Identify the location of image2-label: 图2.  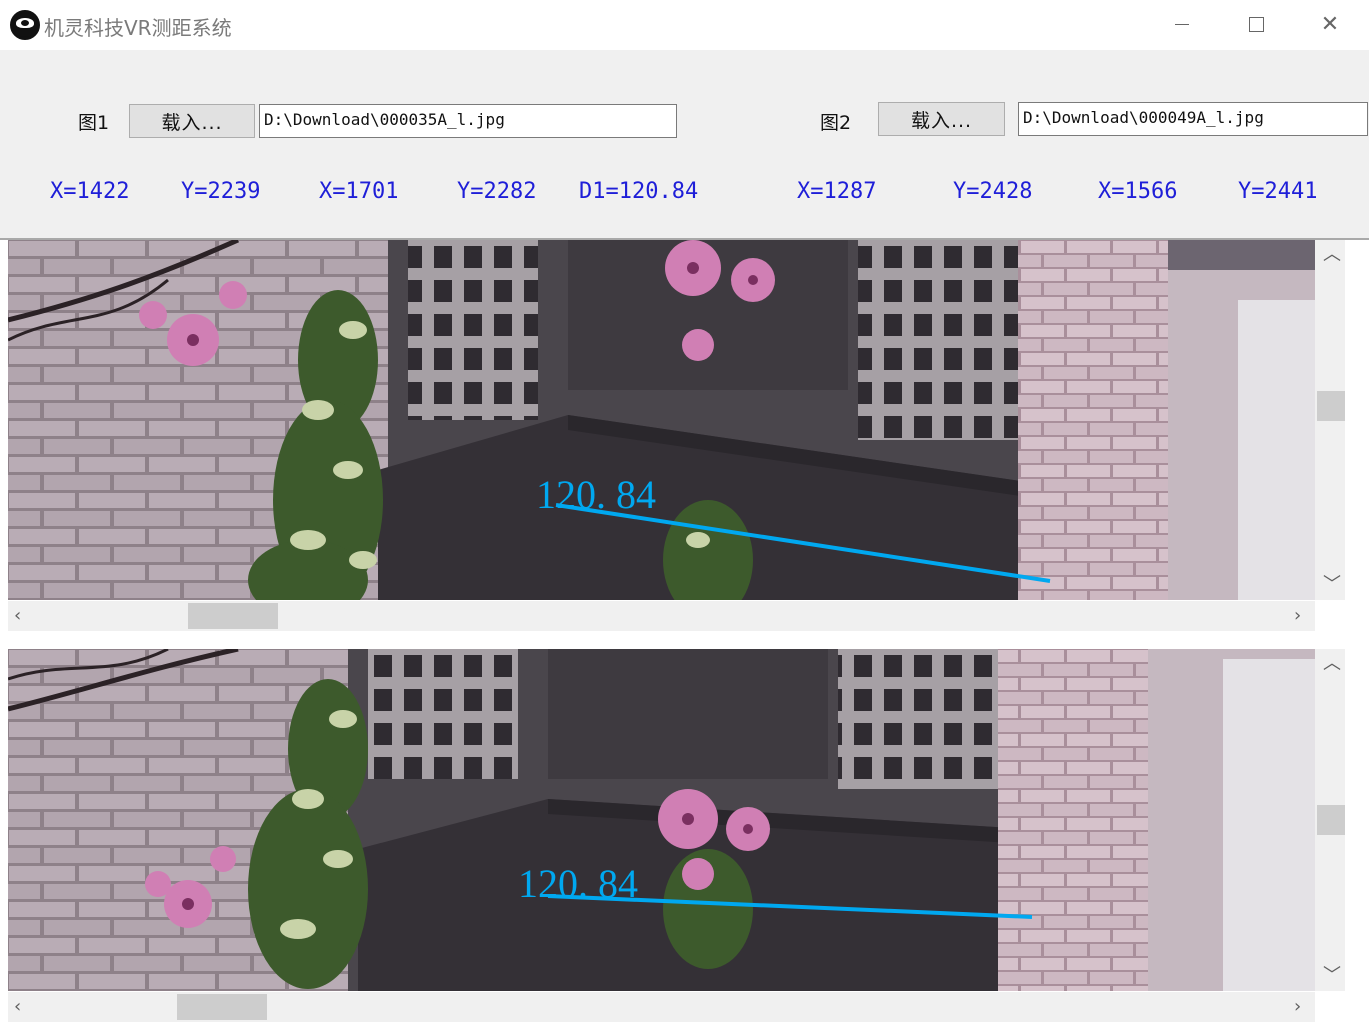
(836, 123).